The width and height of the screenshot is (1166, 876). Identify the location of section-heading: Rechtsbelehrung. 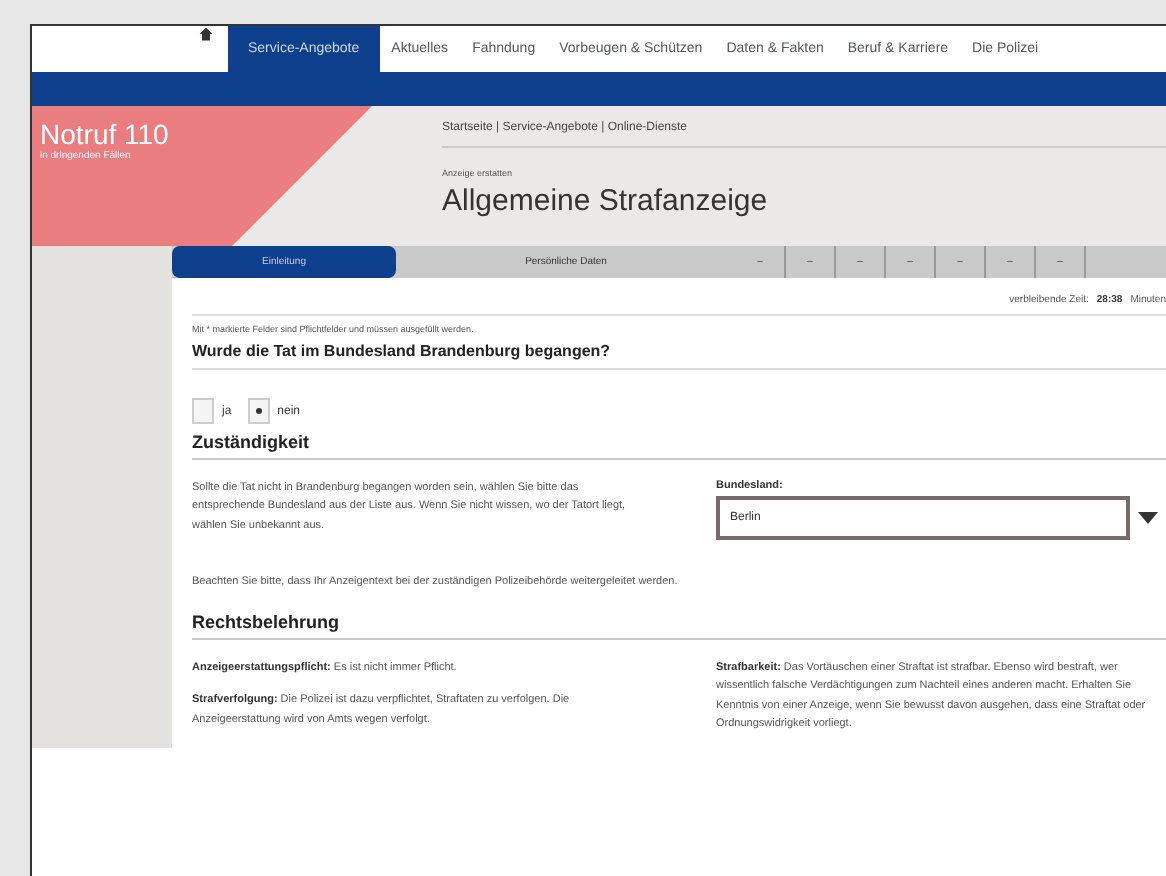
(679, 626).